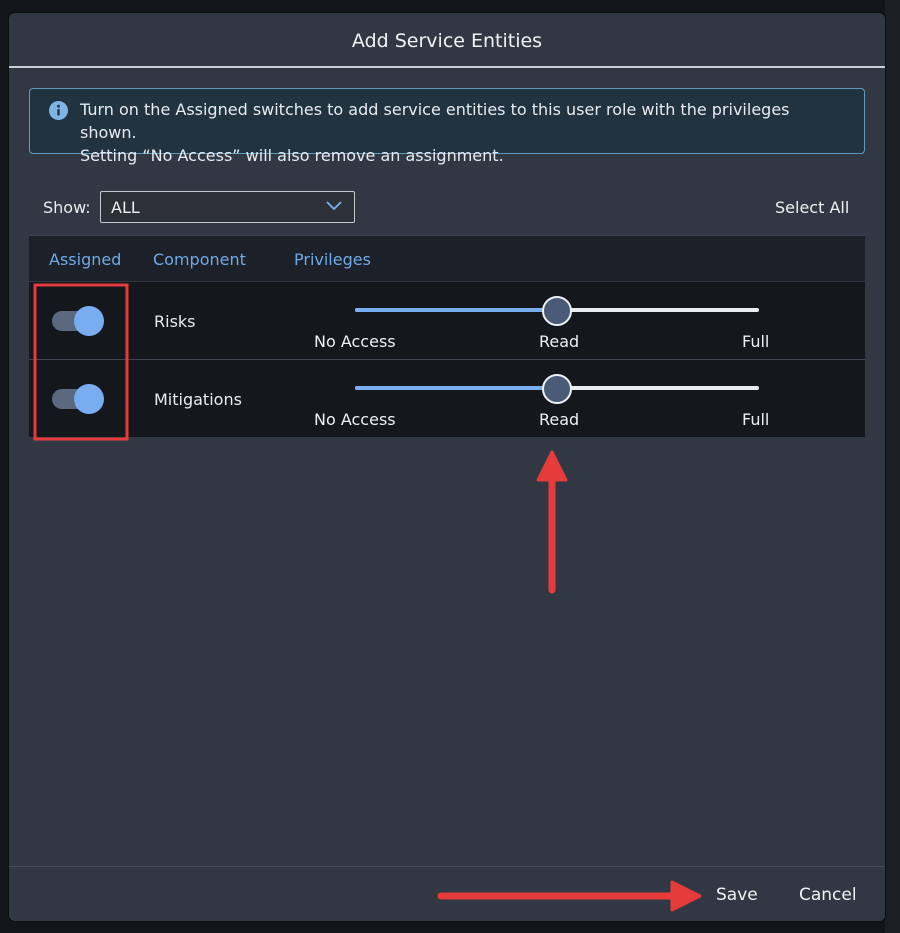 This screenshot has width=900, height=933. What do you see at coordinates (175, 321) in the screenshot?
I see `component-name: Risks` at bounding box center [175, 321].